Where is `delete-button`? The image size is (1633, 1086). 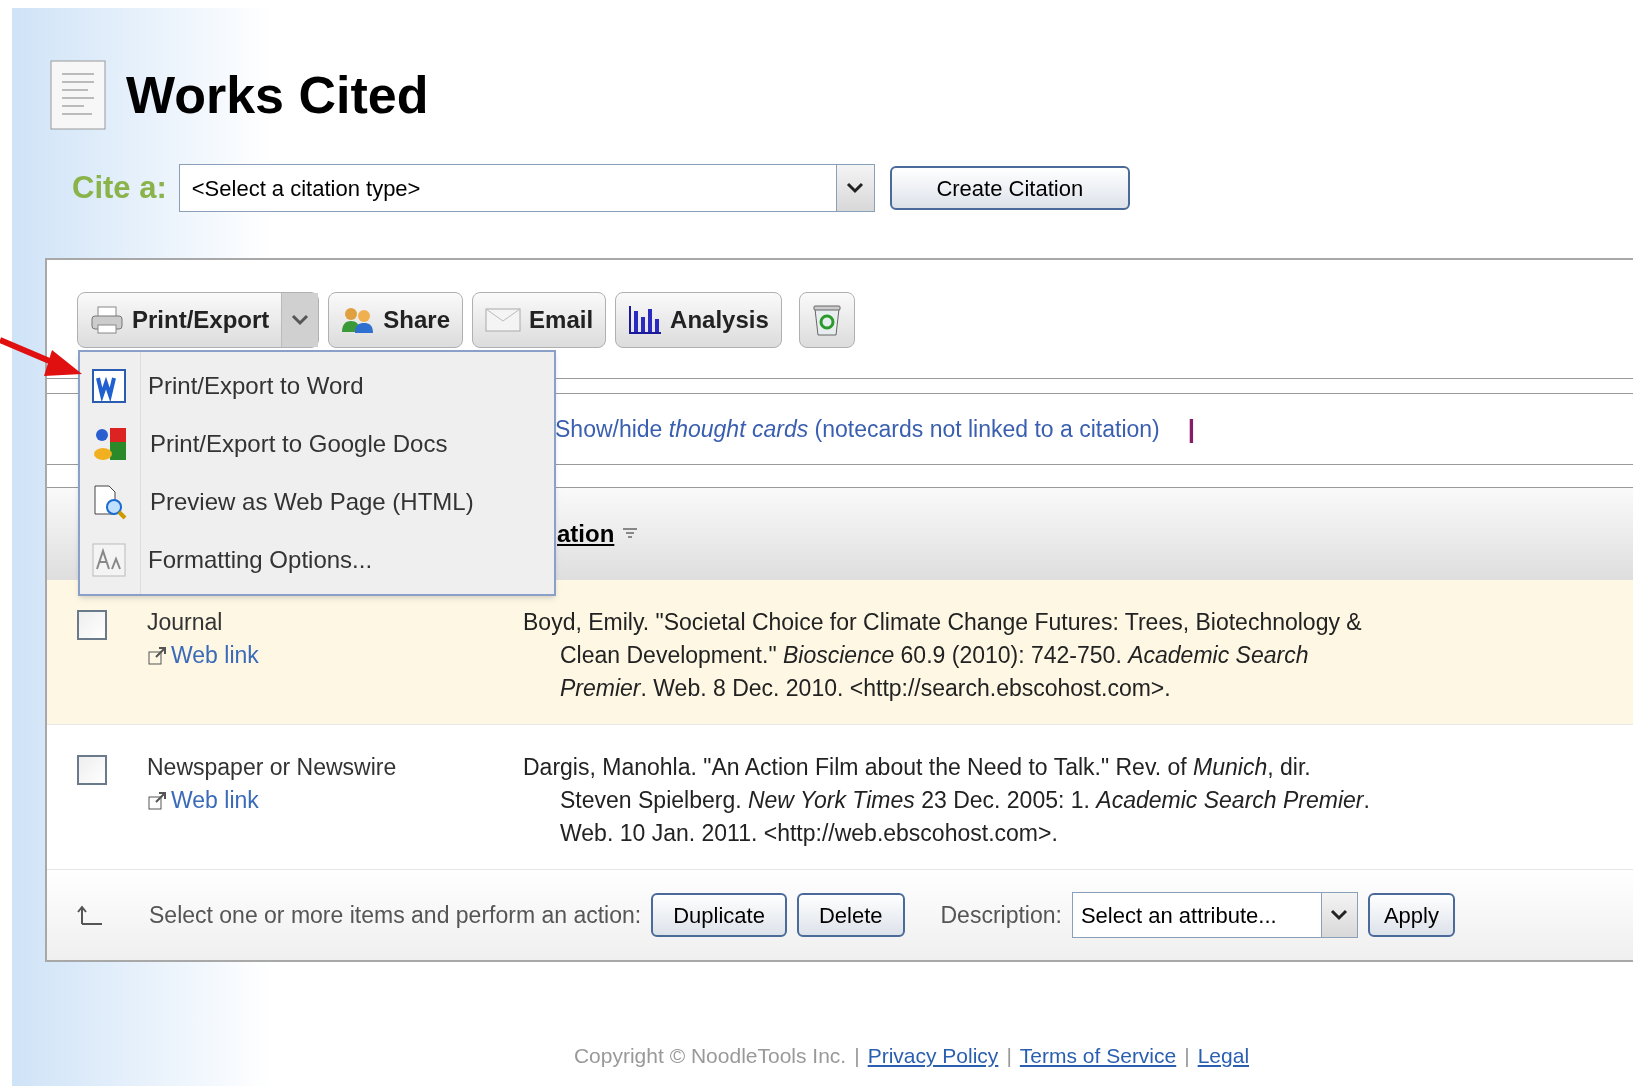 delete-button is located at coordinates (826, 320).